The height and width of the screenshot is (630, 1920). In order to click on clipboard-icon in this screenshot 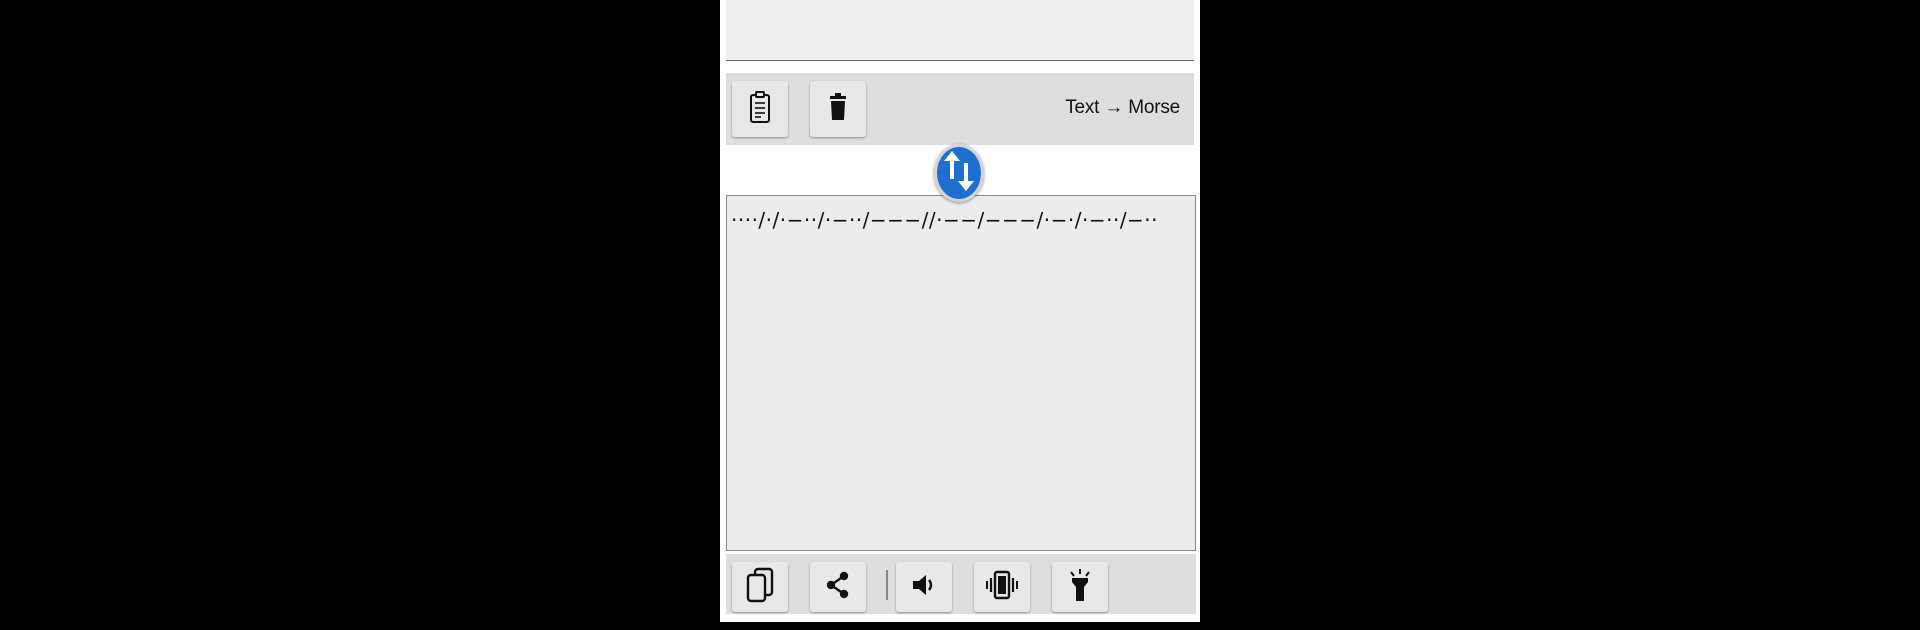, I will do `click(760, 109)`.